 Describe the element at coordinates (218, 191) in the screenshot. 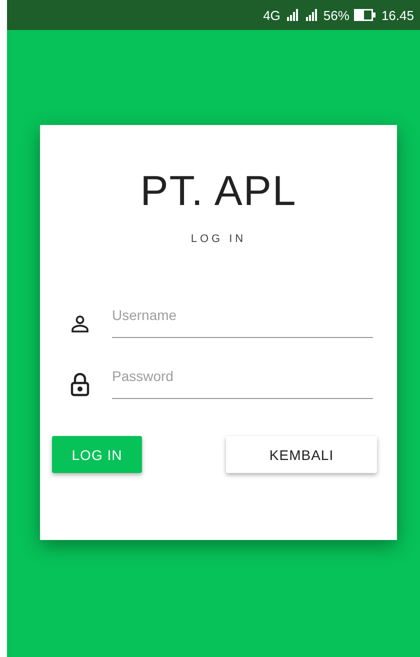

I see `app-title: PT. APL` at that location.